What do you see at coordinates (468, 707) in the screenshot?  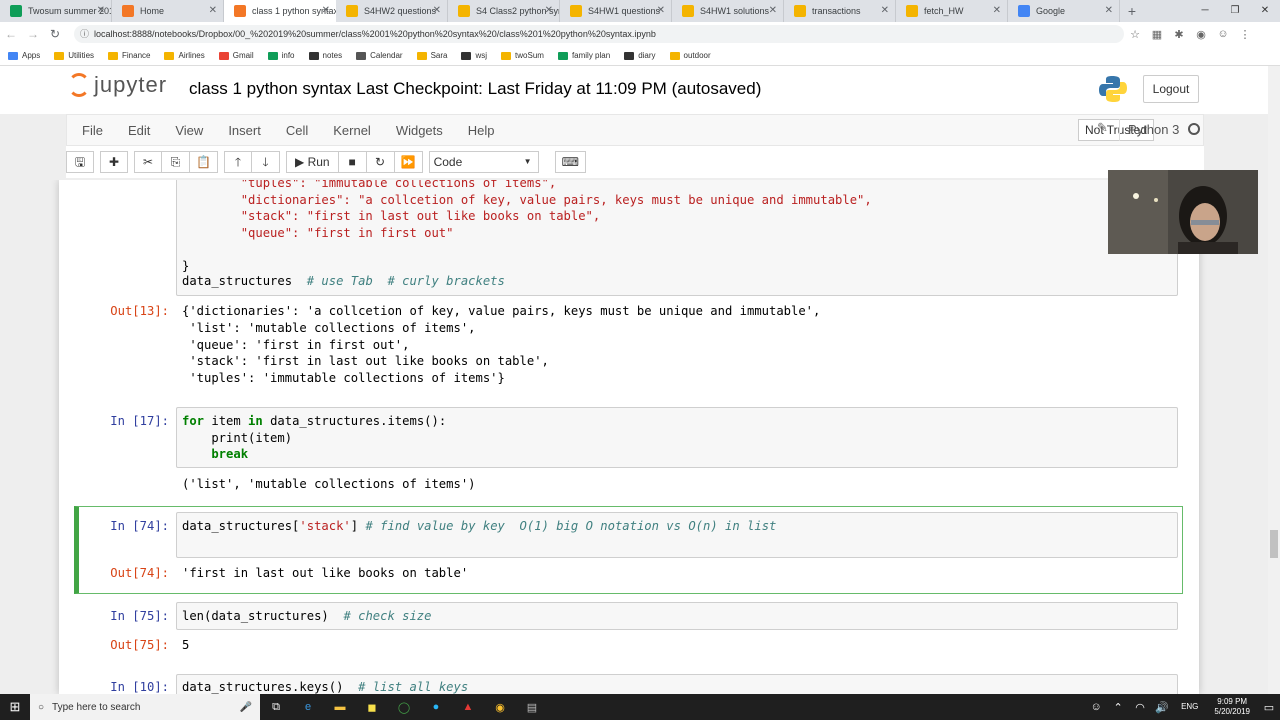 I see `acrobat-icon: ▲` at bounding box center [468, 707].